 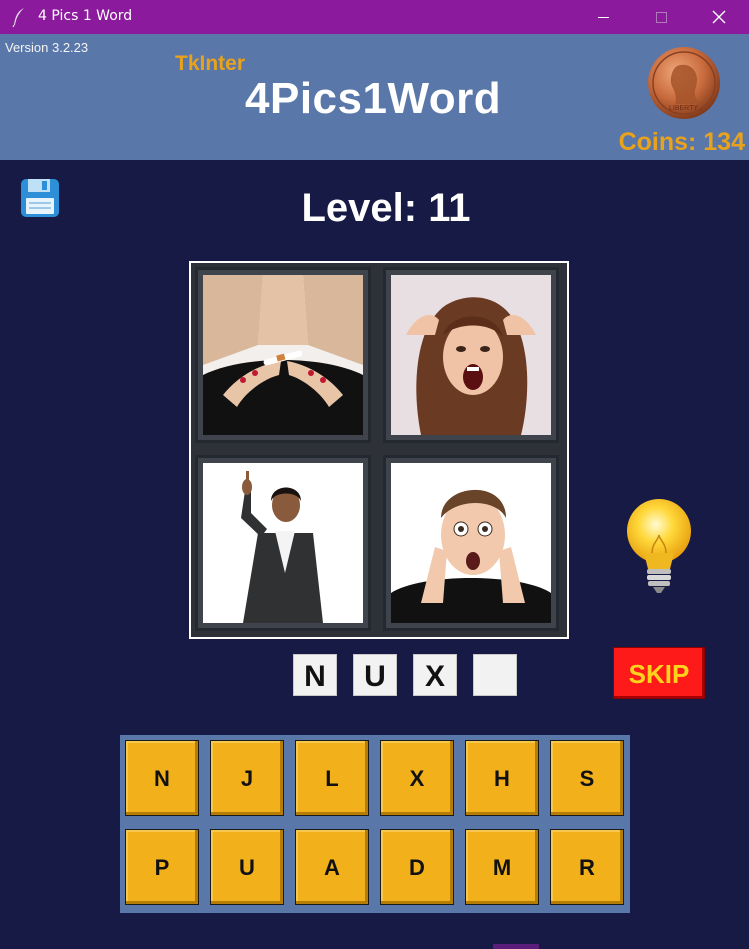 What do you see at coordinates (162, 867) in the screenshot?
I see `letter-key-p: P` at bounding box center [162, 867].